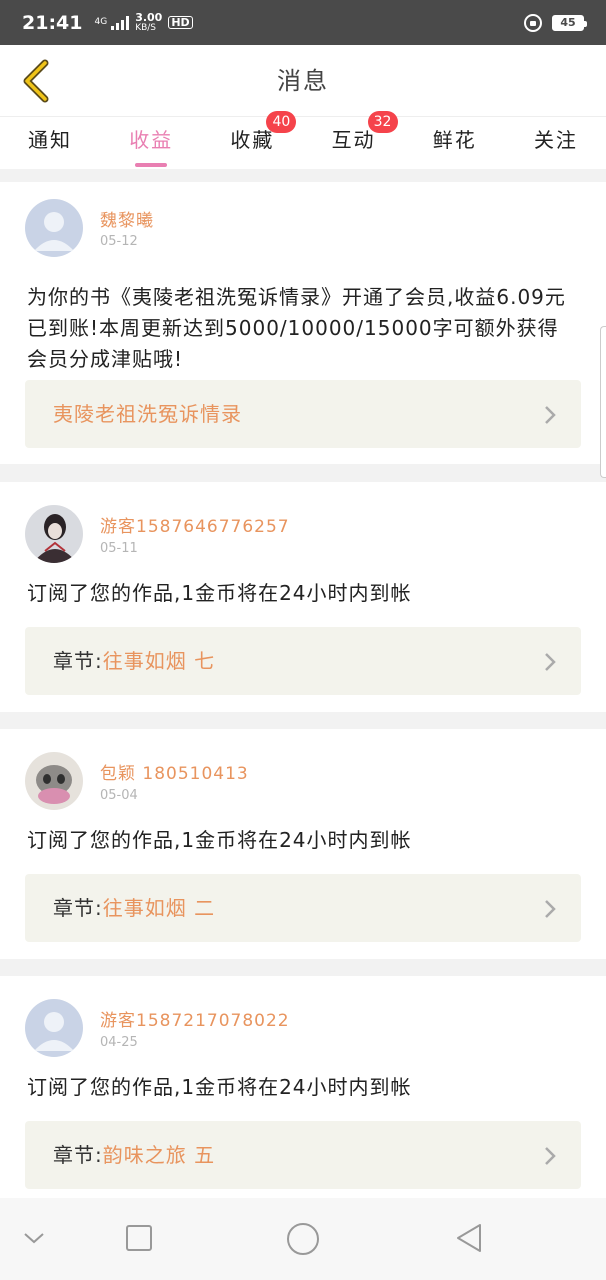 This screenshot has height=1280, width=606. Describe the element at coordinates (146, 27) in the screenshot. I see `net-speed-unit: KB/S` at that location.